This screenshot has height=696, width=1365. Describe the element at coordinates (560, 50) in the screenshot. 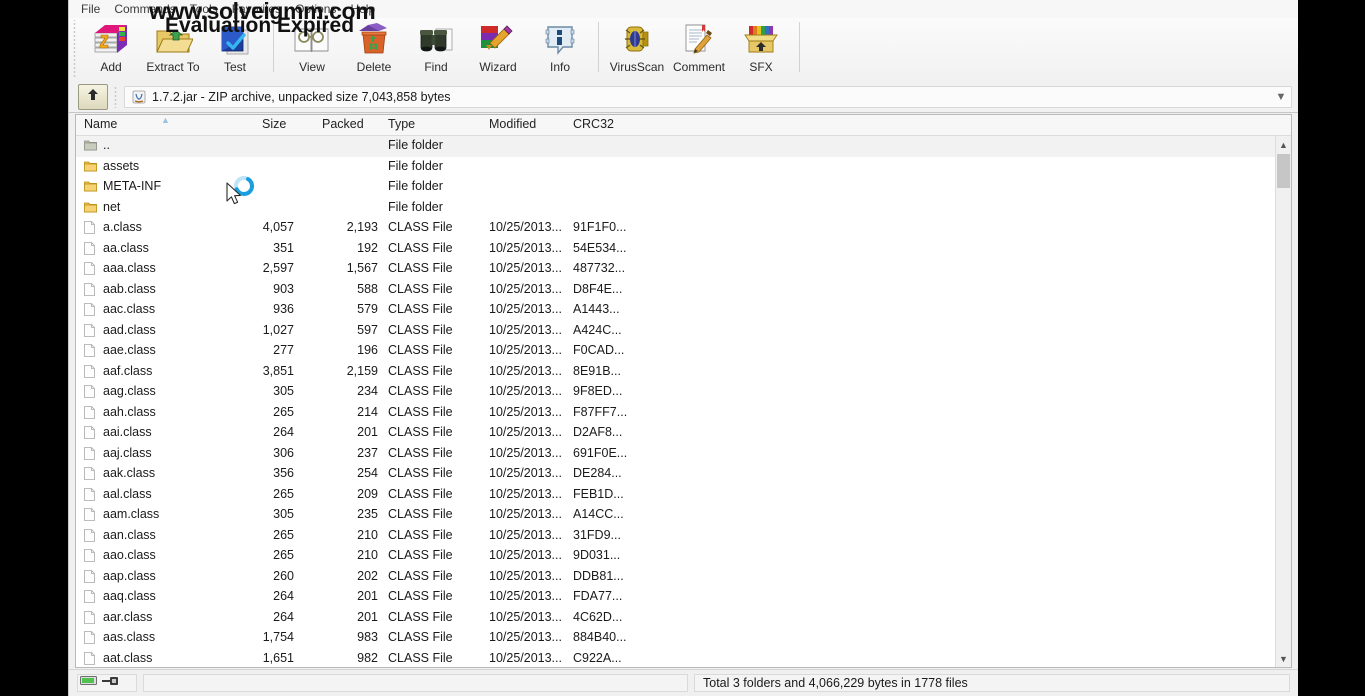

I see `toolbar-button-info: Info` at that location.